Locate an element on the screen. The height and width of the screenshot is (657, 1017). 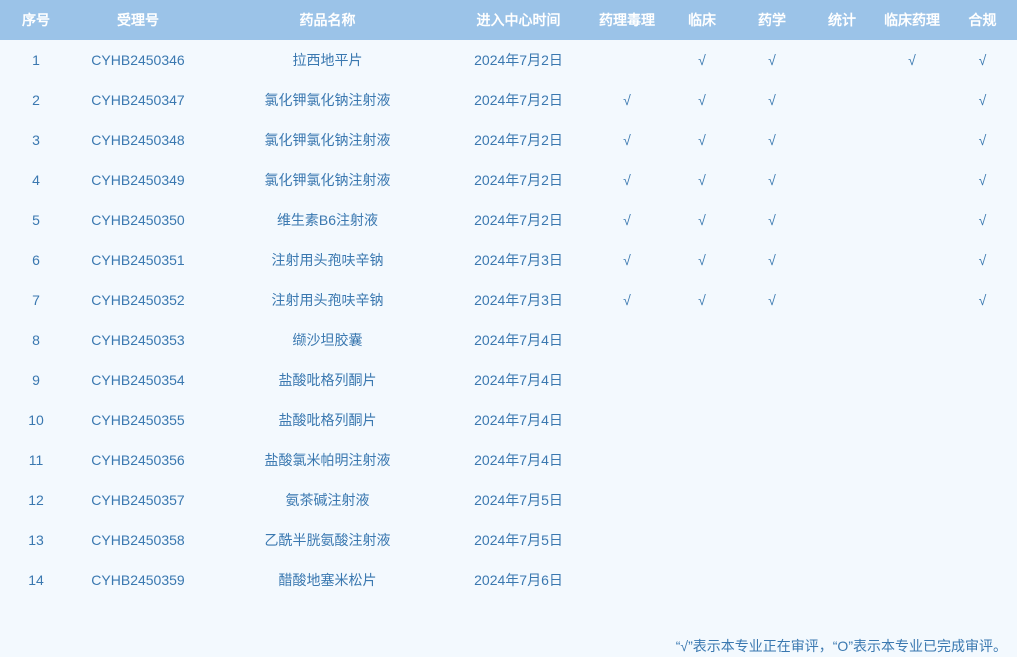
header-clinical: 临床 is located at coordinates (702, 20).